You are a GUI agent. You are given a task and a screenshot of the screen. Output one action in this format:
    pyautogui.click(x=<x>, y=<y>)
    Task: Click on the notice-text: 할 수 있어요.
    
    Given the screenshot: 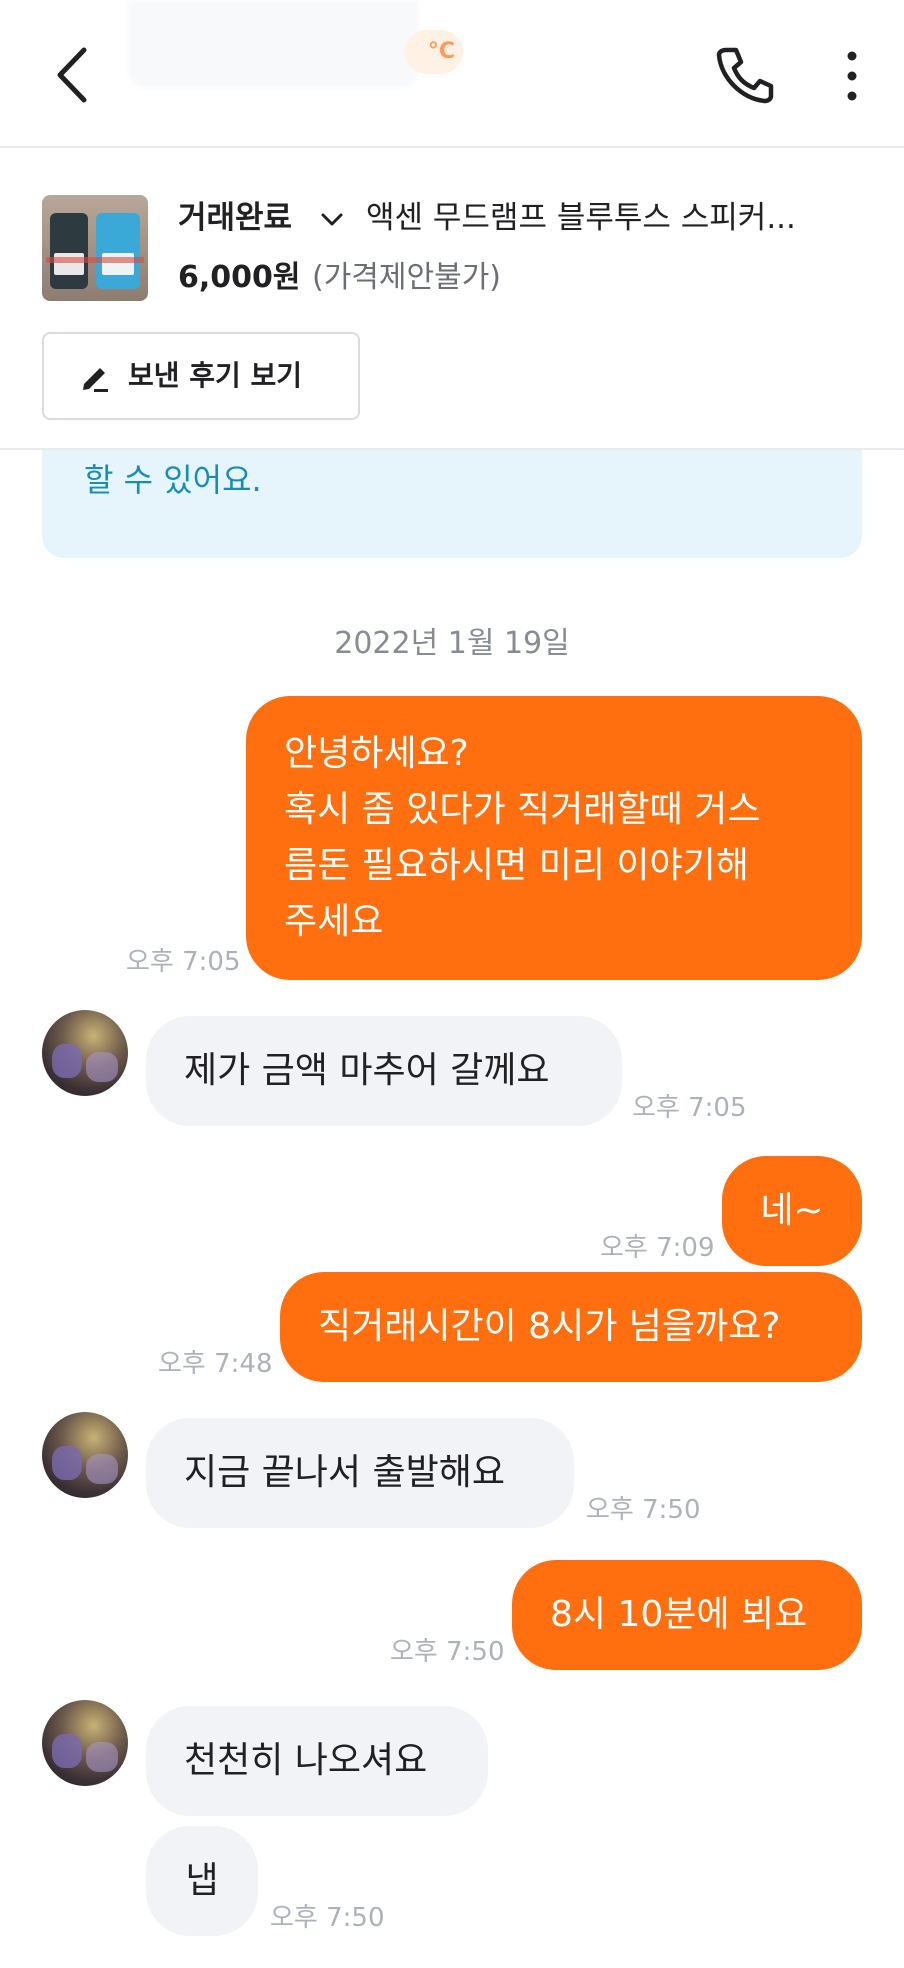 What is the action you would take?
    pyautogui.click(x=173, y=480)
    